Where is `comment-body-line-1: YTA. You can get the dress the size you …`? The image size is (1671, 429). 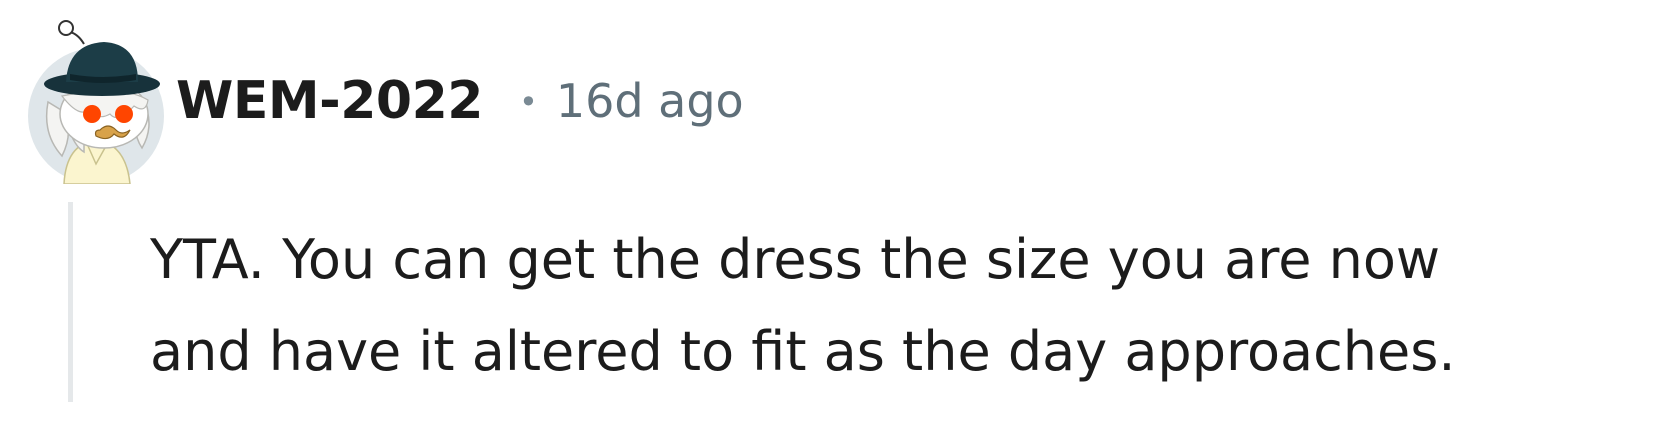 comment-body-line-1: YTA. You can get the dress the size you … is located at coordinates (795, 259).